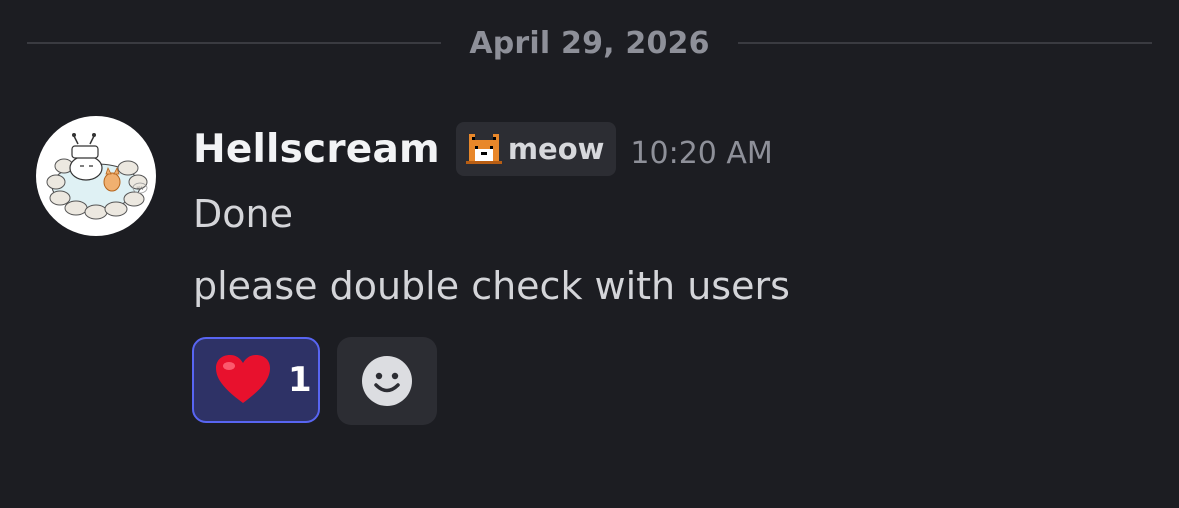 The width and height of the screenshot is (1179, 508). I want to click on avatar-hotspring-illustration: HW, so click(97, 176).